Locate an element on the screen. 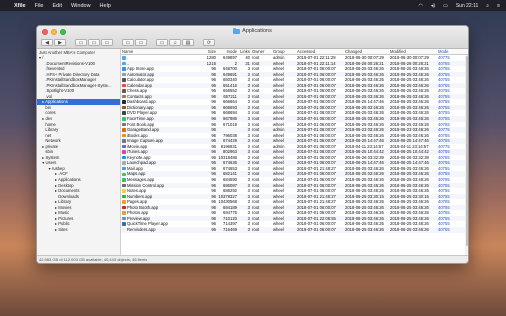  col-size: Size is located at coordinates (205, 51).